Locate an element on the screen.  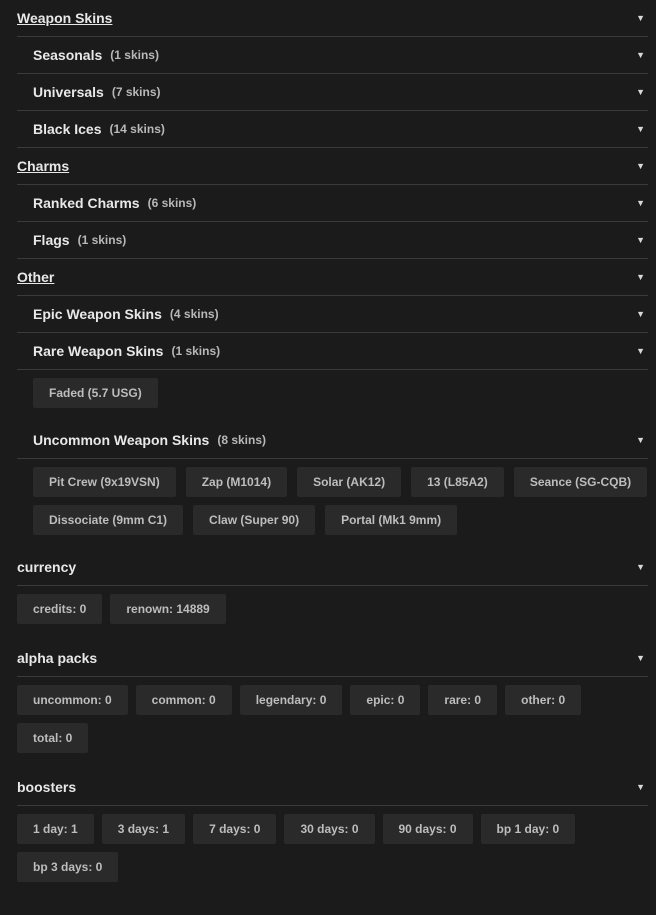
group-count: (14 skins) is located at coordinates (137, 129).